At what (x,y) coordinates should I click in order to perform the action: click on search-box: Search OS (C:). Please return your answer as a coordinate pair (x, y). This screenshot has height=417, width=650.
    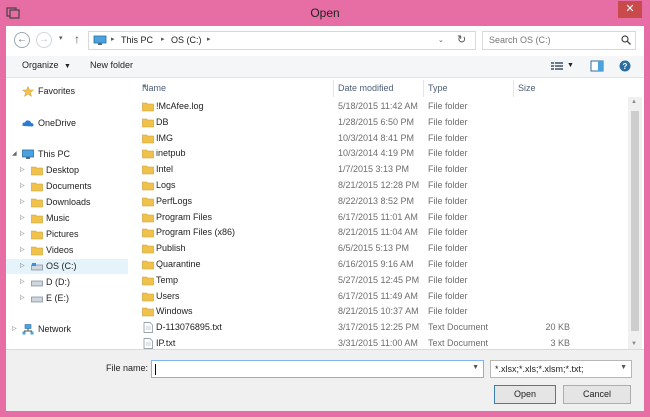
    Looking at the image, I should click on (559, 40).